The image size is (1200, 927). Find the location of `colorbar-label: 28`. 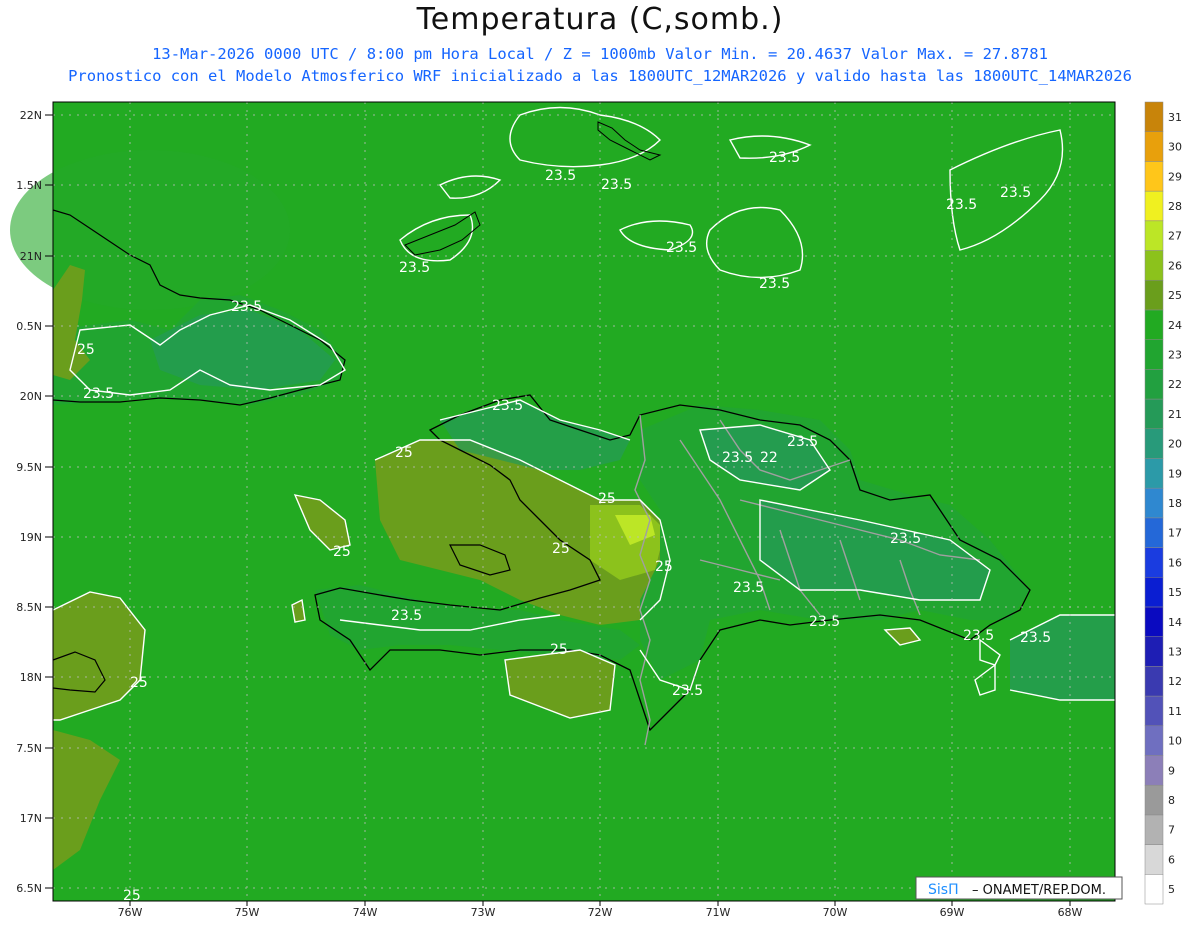

colorbar-label: 28 is located at coordinates (1175, 206).